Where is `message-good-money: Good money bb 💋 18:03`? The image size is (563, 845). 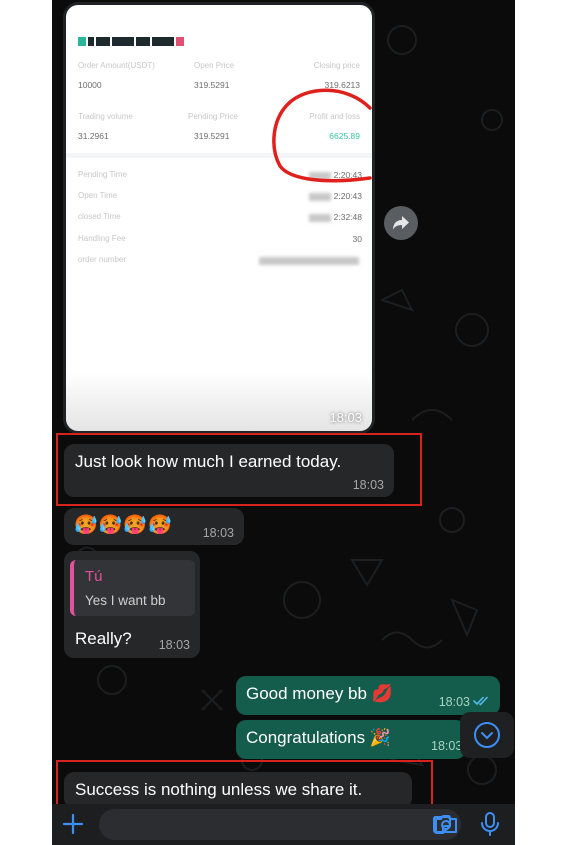
message-good-money: Good money bb 💋 18:03 is located at coordinates (368, 695).